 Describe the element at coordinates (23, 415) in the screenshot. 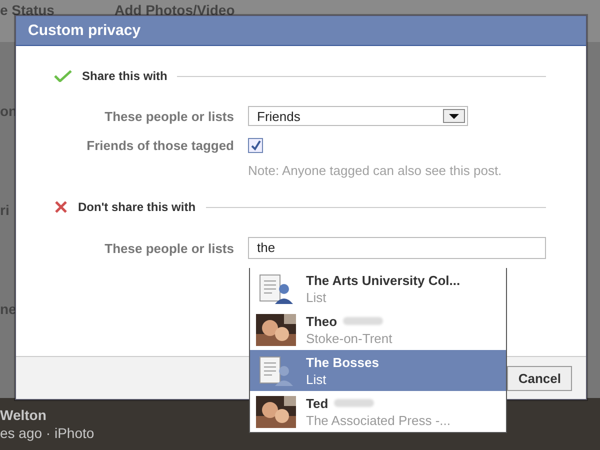

I see `background-text: Welton` at that location.